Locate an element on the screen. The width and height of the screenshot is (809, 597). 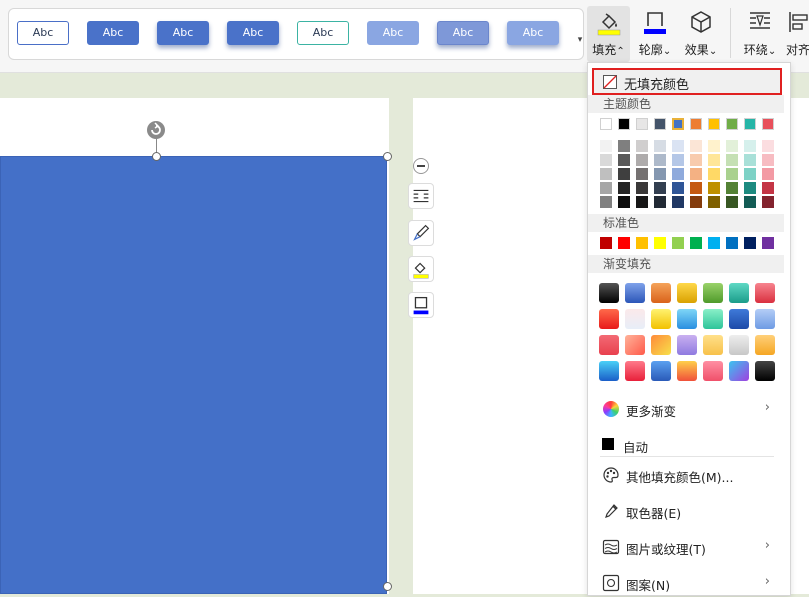
fill-button: 填充⌃ is located at coordinates (608, 34).